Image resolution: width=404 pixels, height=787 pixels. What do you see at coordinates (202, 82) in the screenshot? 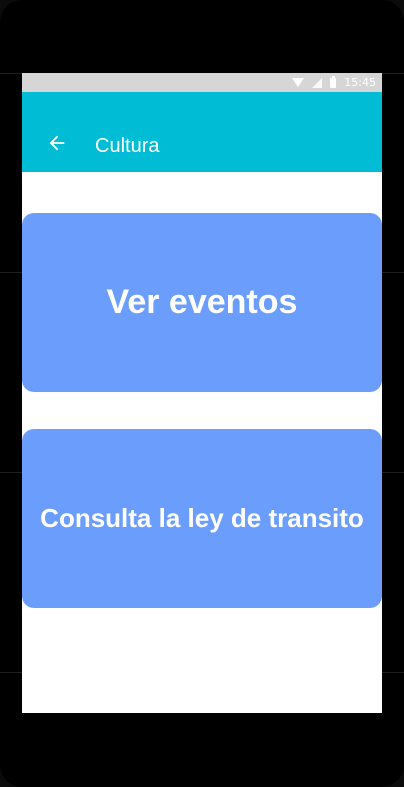
I see `status-bar: 15:45` at bounding box center [202, 82].